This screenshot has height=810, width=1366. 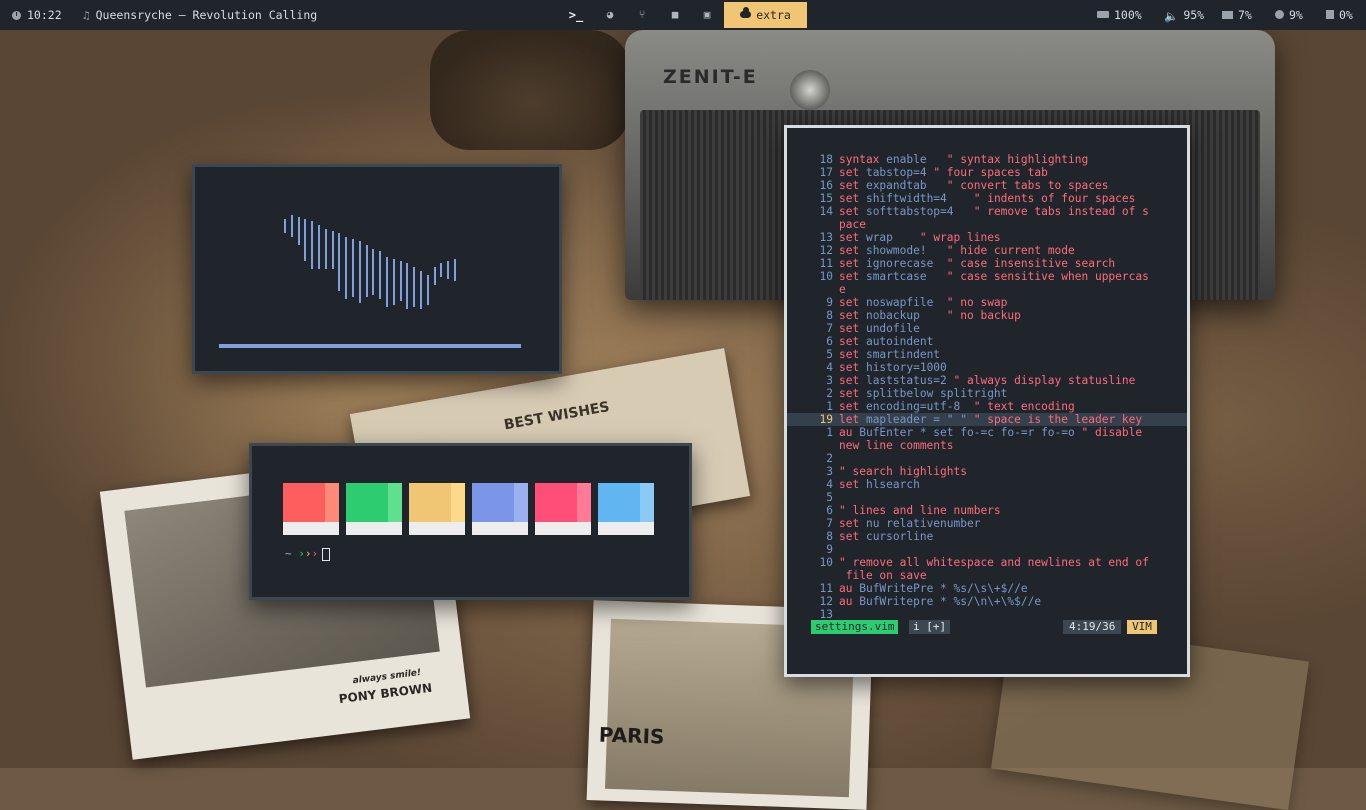 I want to click on vim-line-text: set autoindent, so click(x=886, y=341).